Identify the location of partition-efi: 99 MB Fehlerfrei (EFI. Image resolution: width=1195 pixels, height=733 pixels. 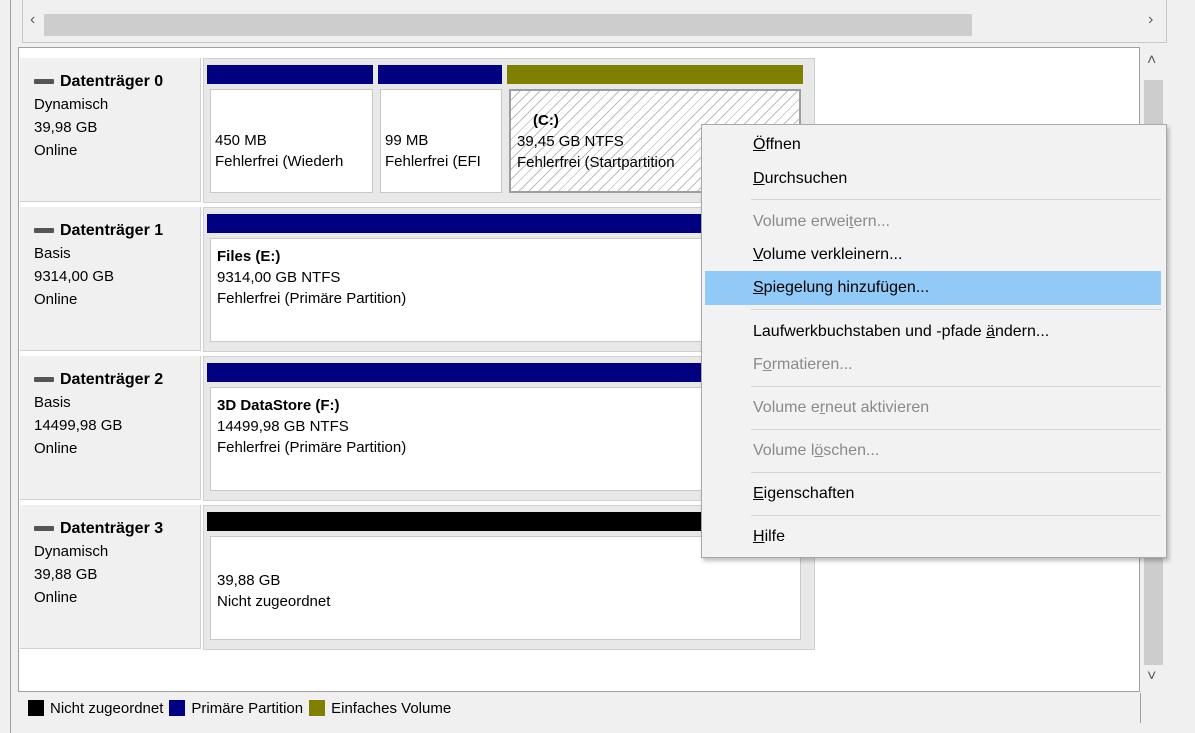
(441, 141).